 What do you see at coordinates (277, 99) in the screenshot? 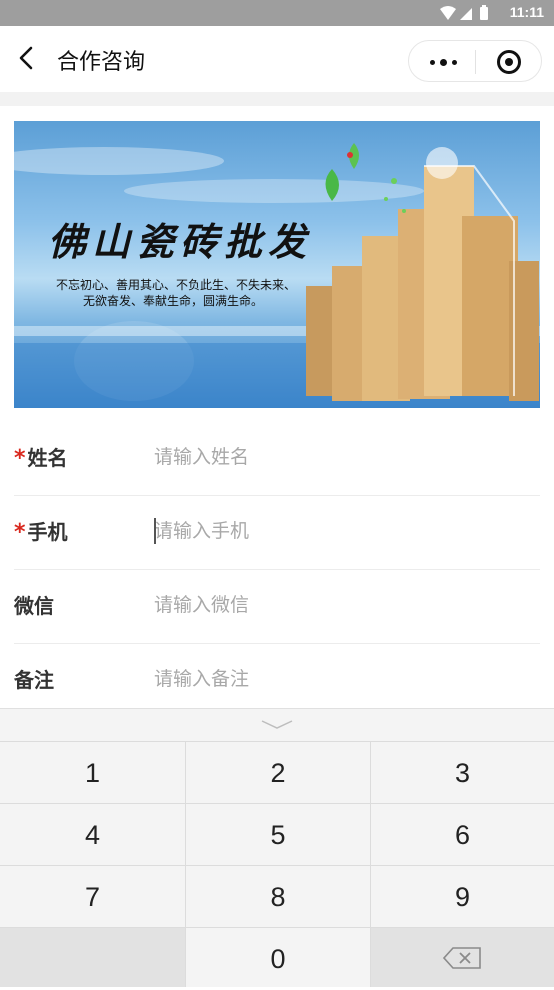
I see `divider-band` at bounding box center [277, 99].